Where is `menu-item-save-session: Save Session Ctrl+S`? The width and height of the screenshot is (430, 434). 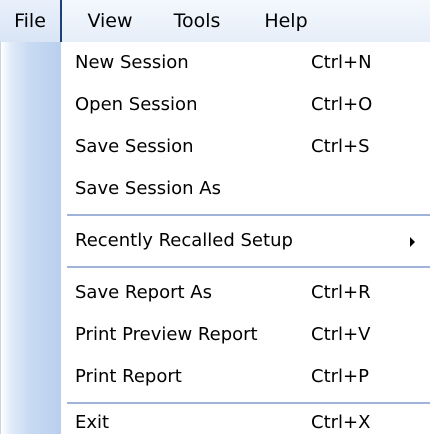 menu-item-save-session: Save Session Ctrl+S is located at coordinates (245, 147).